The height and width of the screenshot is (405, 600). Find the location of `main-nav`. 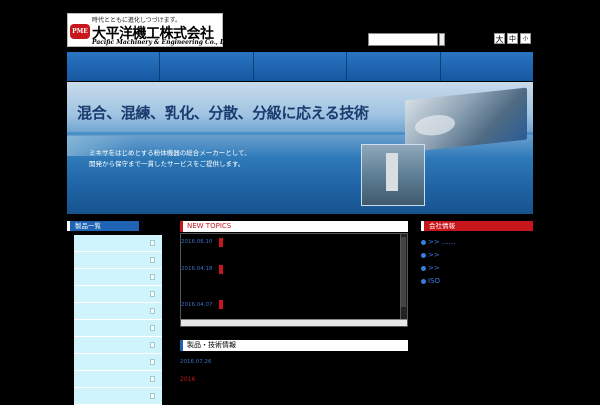

main-nav is located at coordinates (300, 66).